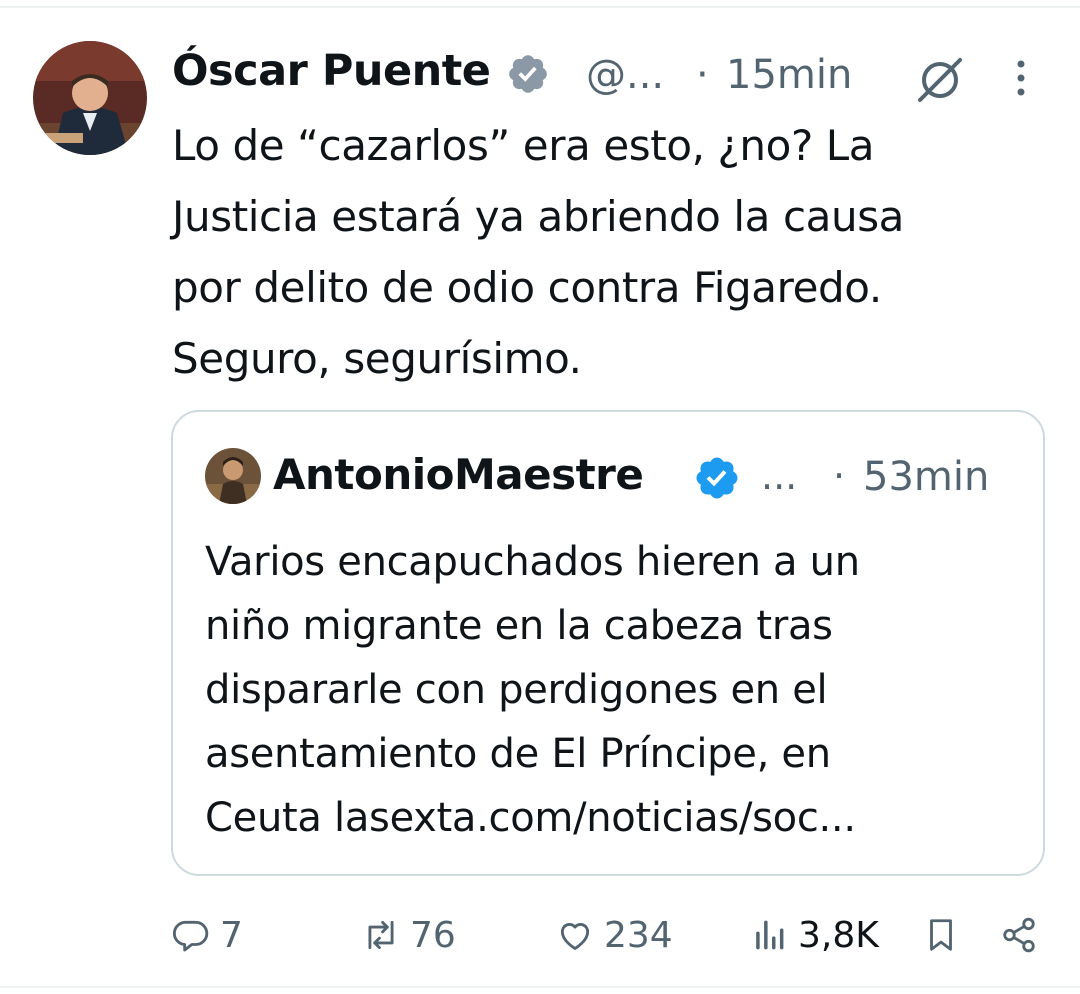  What do you see at coordinates (575, 935) in the screenshot?
I see `heart-icon` at bounding box center [575, 935].